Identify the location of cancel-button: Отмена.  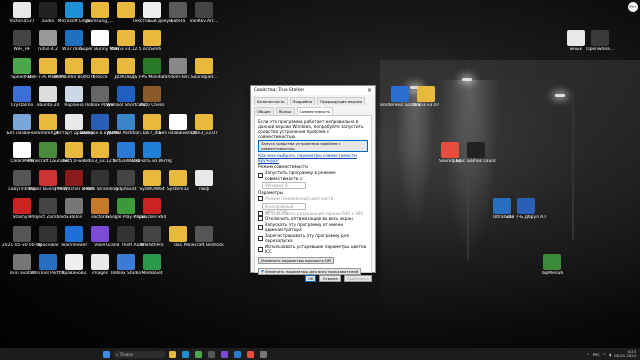
(330, 278).